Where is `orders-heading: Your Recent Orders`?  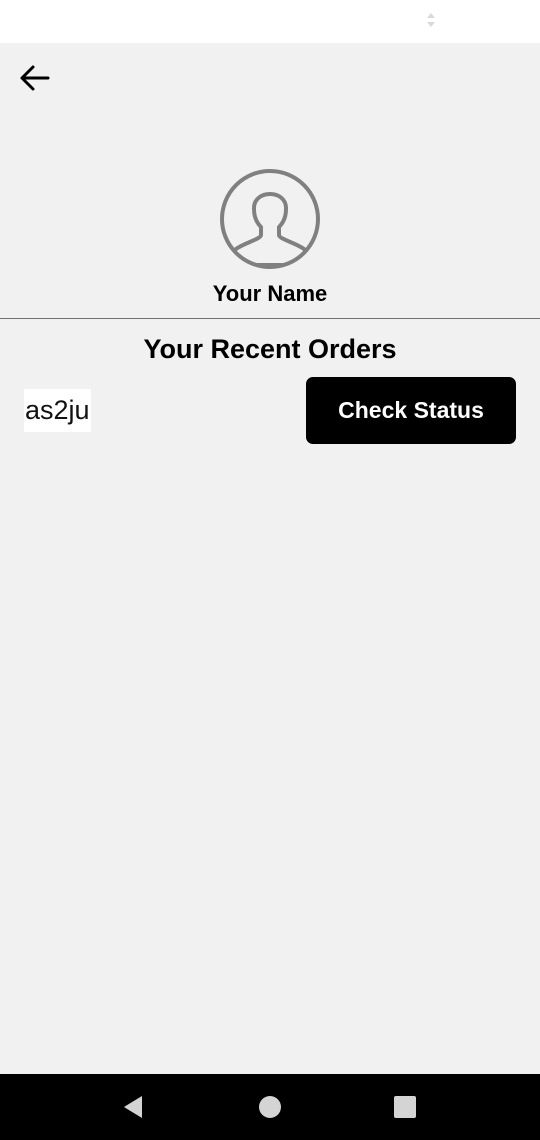
orders-heading: Your Recent Orders is located at coordinates (270, 349).